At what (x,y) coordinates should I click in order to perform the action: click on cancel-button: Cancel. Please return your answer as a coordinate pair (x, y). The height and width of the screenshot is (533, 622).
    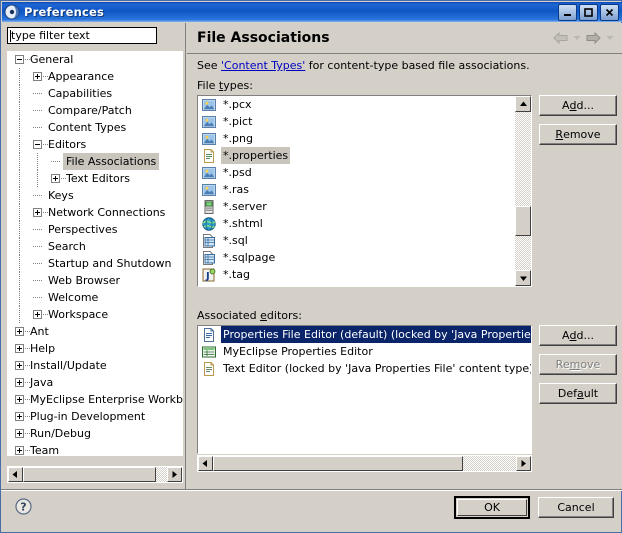
    Looking at the image, I should click on (576, 507).